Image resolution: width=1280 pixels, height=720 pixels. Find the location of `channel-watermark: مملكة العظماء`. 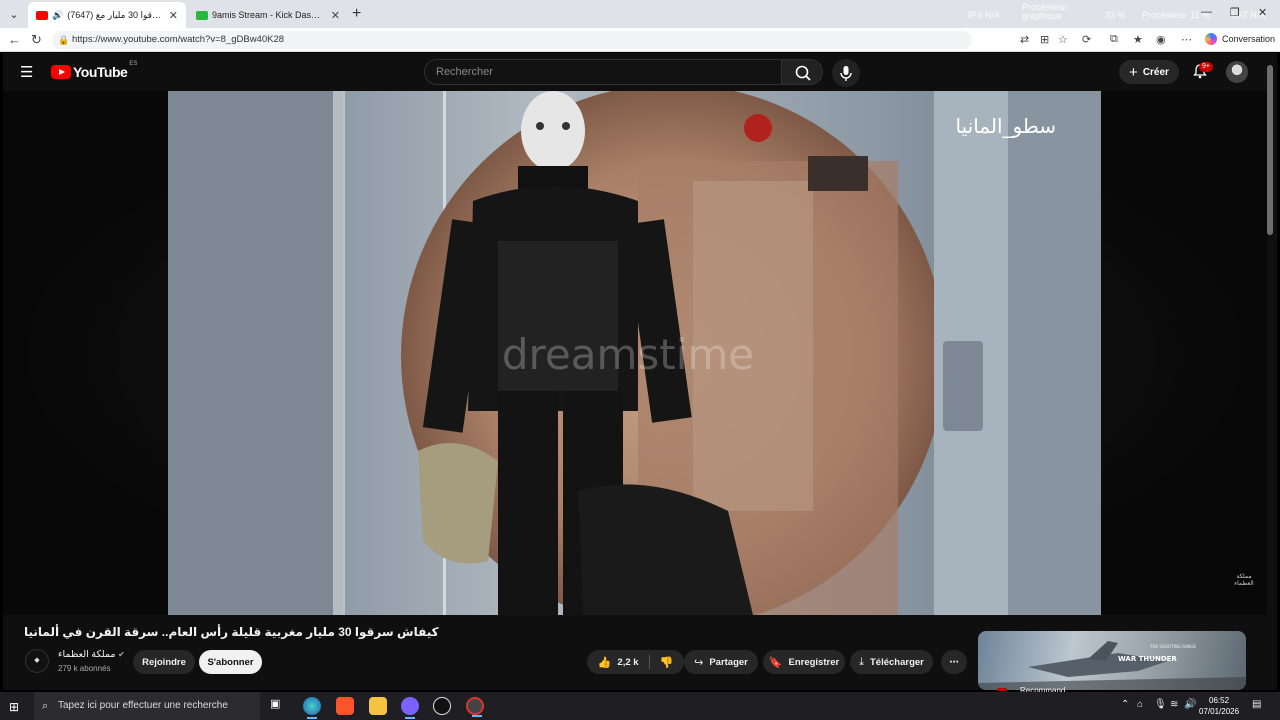

channel-watermark: مملكة العظماء is located at coordinates (1244, 583).